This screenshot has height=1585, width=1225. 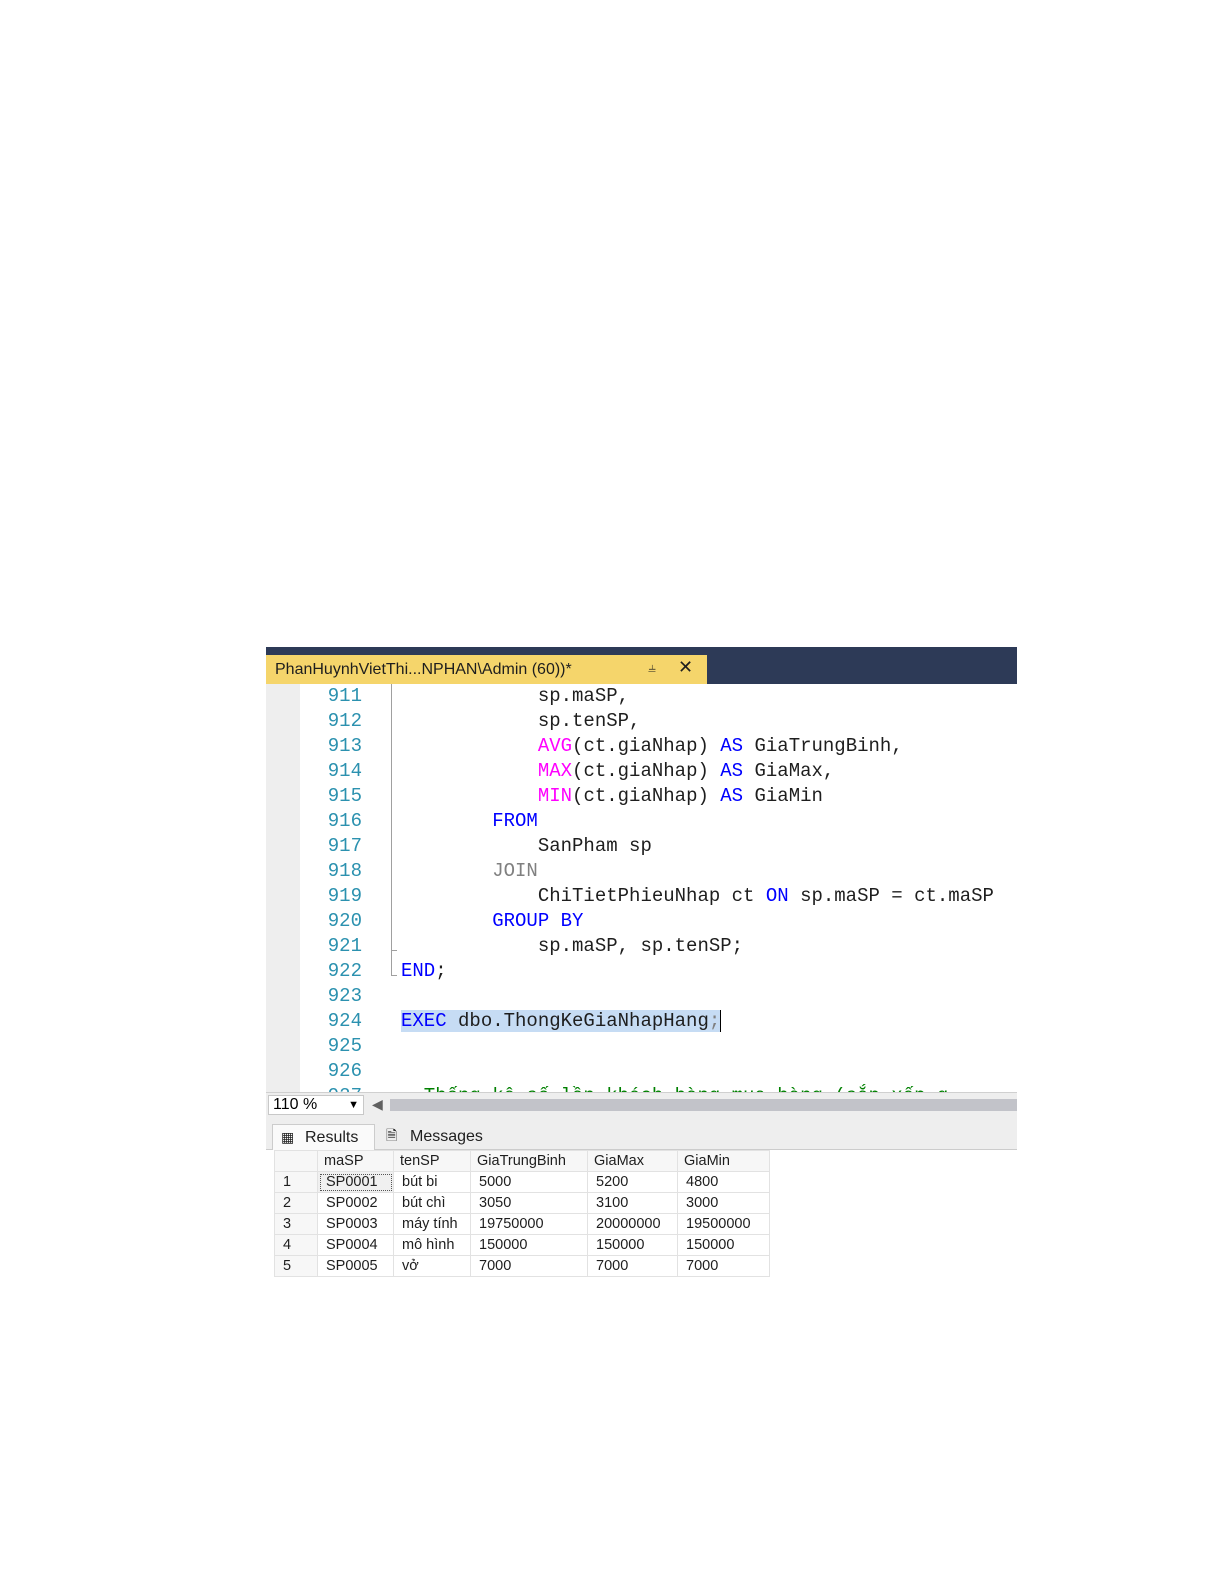 I want to click on table-row: 5 SP0005 vở 7000 7000 7000, so click(x=522, y=1266).